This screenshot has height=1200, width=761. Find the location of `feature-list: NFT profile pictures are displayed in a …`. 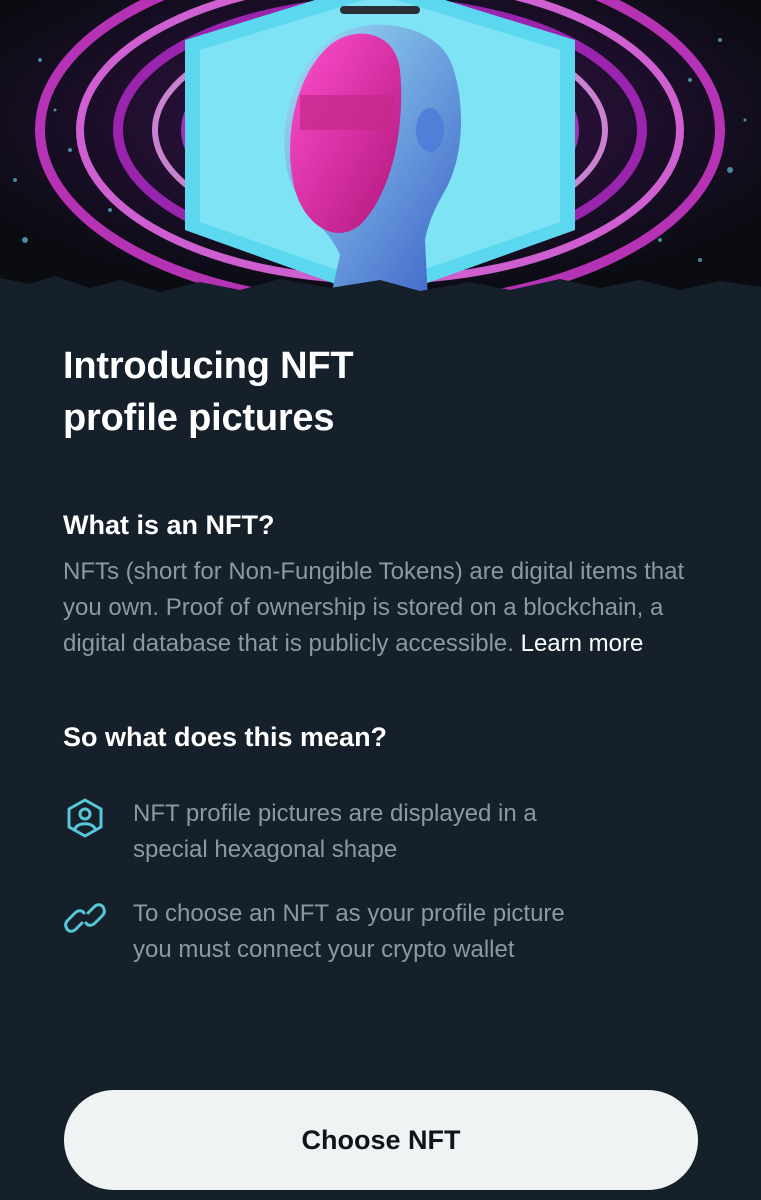

feature-list: NFT profile pictures are displayed in a … is located at coordinates (383, 882).